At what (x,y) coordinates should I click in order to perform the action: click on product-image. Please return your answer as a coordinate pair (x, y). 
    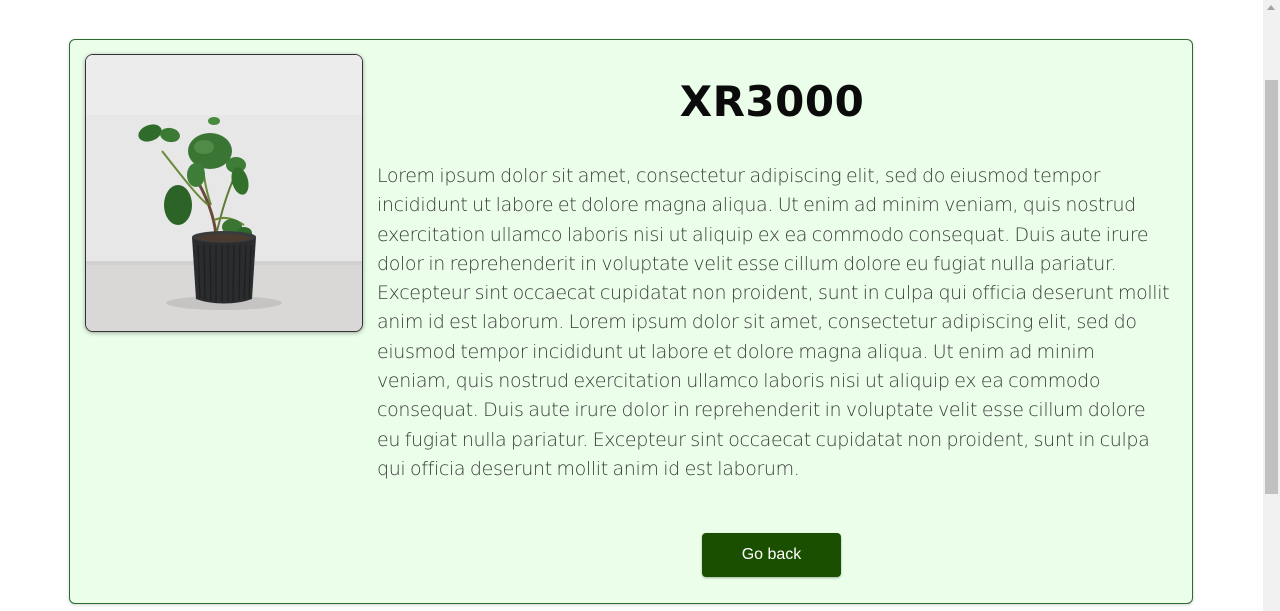
    Looking at the image, I should click on (224, 193).